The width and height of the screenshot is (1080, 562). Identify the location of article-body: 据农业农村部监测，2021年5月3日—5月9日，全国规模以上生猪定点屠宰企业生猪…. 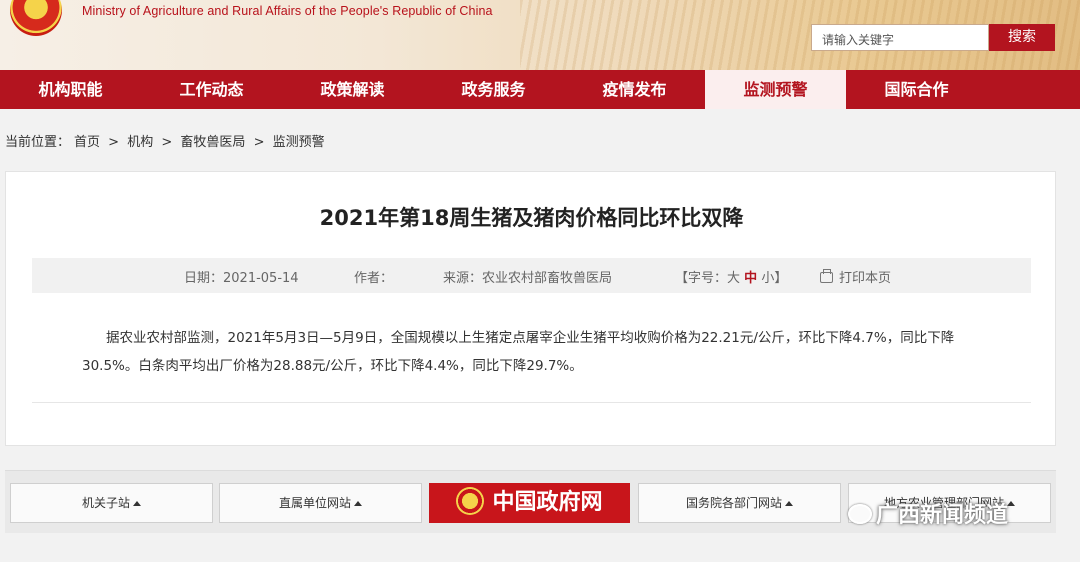
(544, 352).